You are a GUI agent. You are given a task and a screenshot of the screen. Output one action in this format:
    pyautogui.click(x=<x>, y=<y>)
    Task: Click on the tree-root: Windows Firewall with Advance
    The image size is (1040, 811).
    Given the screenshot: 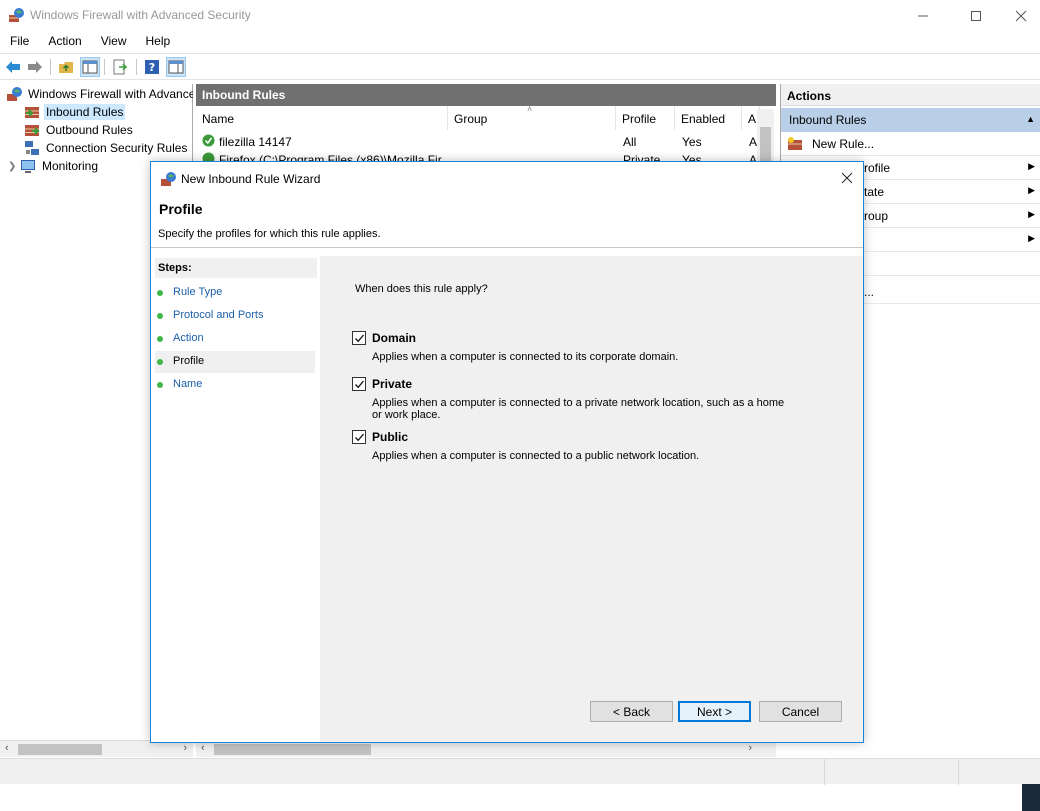 What is the action you would take?
    pyautogui.click(x=99, y=94)
    